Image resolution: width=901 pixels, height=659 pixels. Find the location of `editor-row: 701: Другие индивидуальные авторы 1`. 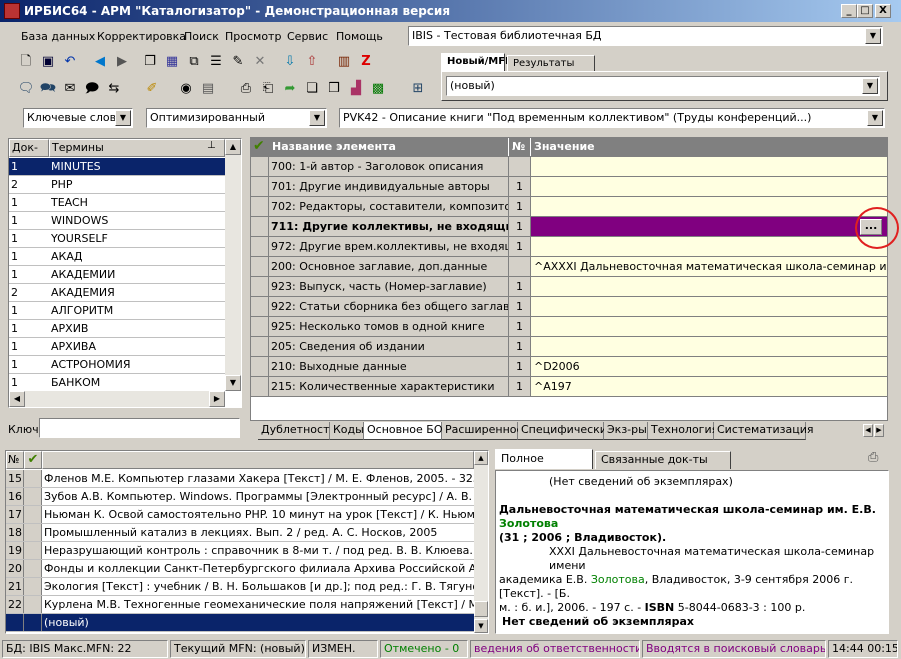

editor-row: 701: Другие индивидуальные авторы 1 is located at coordinates (569, 187).